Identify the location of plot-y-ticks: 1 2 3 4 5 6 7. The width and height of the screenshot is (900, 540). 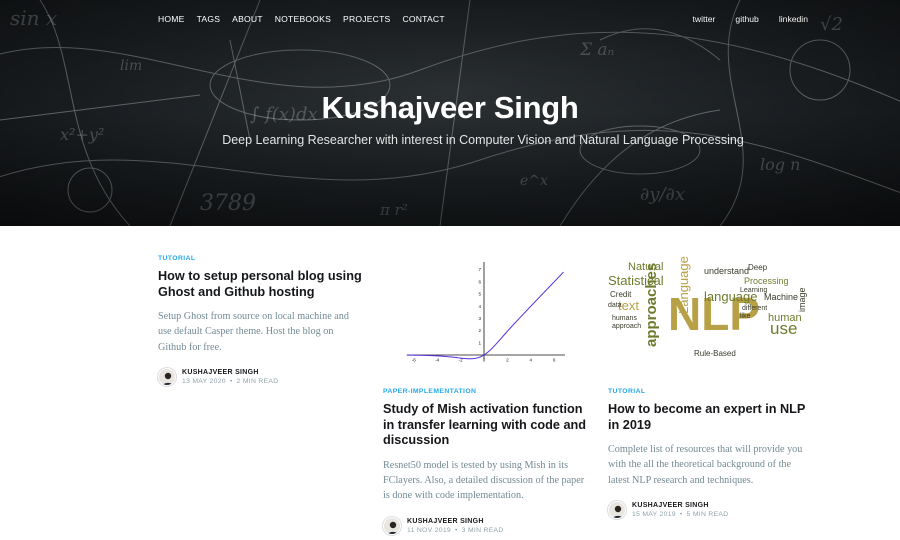
(479, 306).